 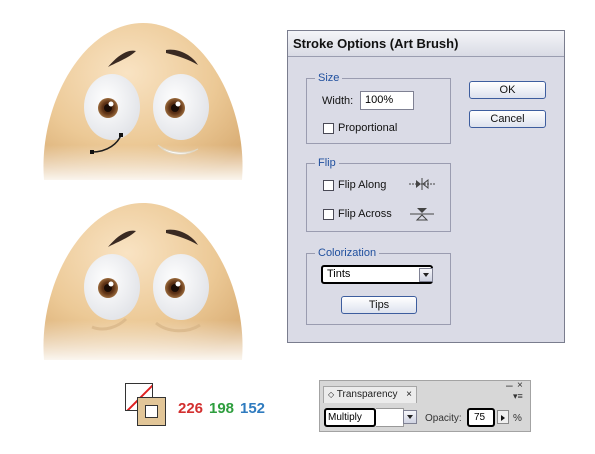 What do you see at coordinates (387, 100) in the screenshot?
I see `width-input: 100%` at bounding box center [387, 100].